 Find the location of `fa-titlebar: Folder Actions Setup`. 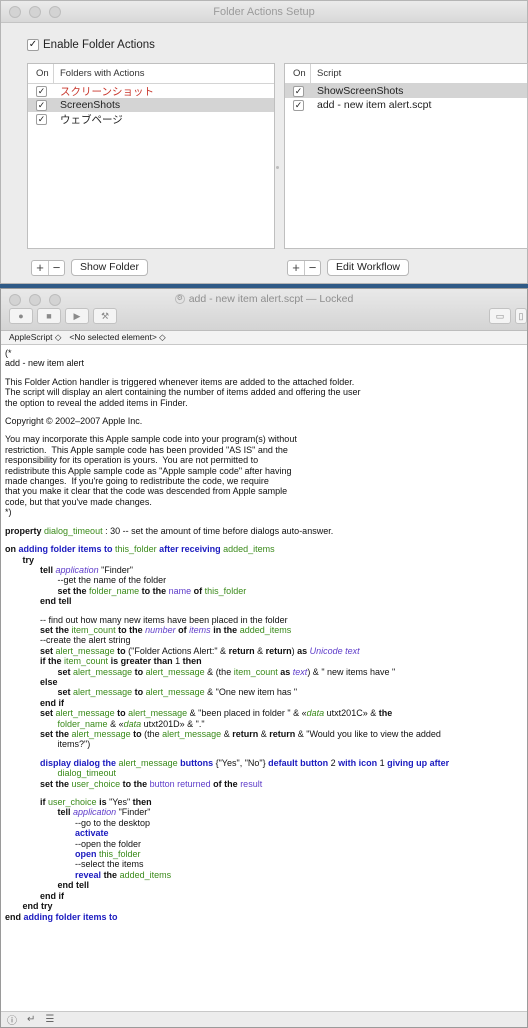

fa-titlebar: Folder Actions Setup is located at coordinates (264, 12).